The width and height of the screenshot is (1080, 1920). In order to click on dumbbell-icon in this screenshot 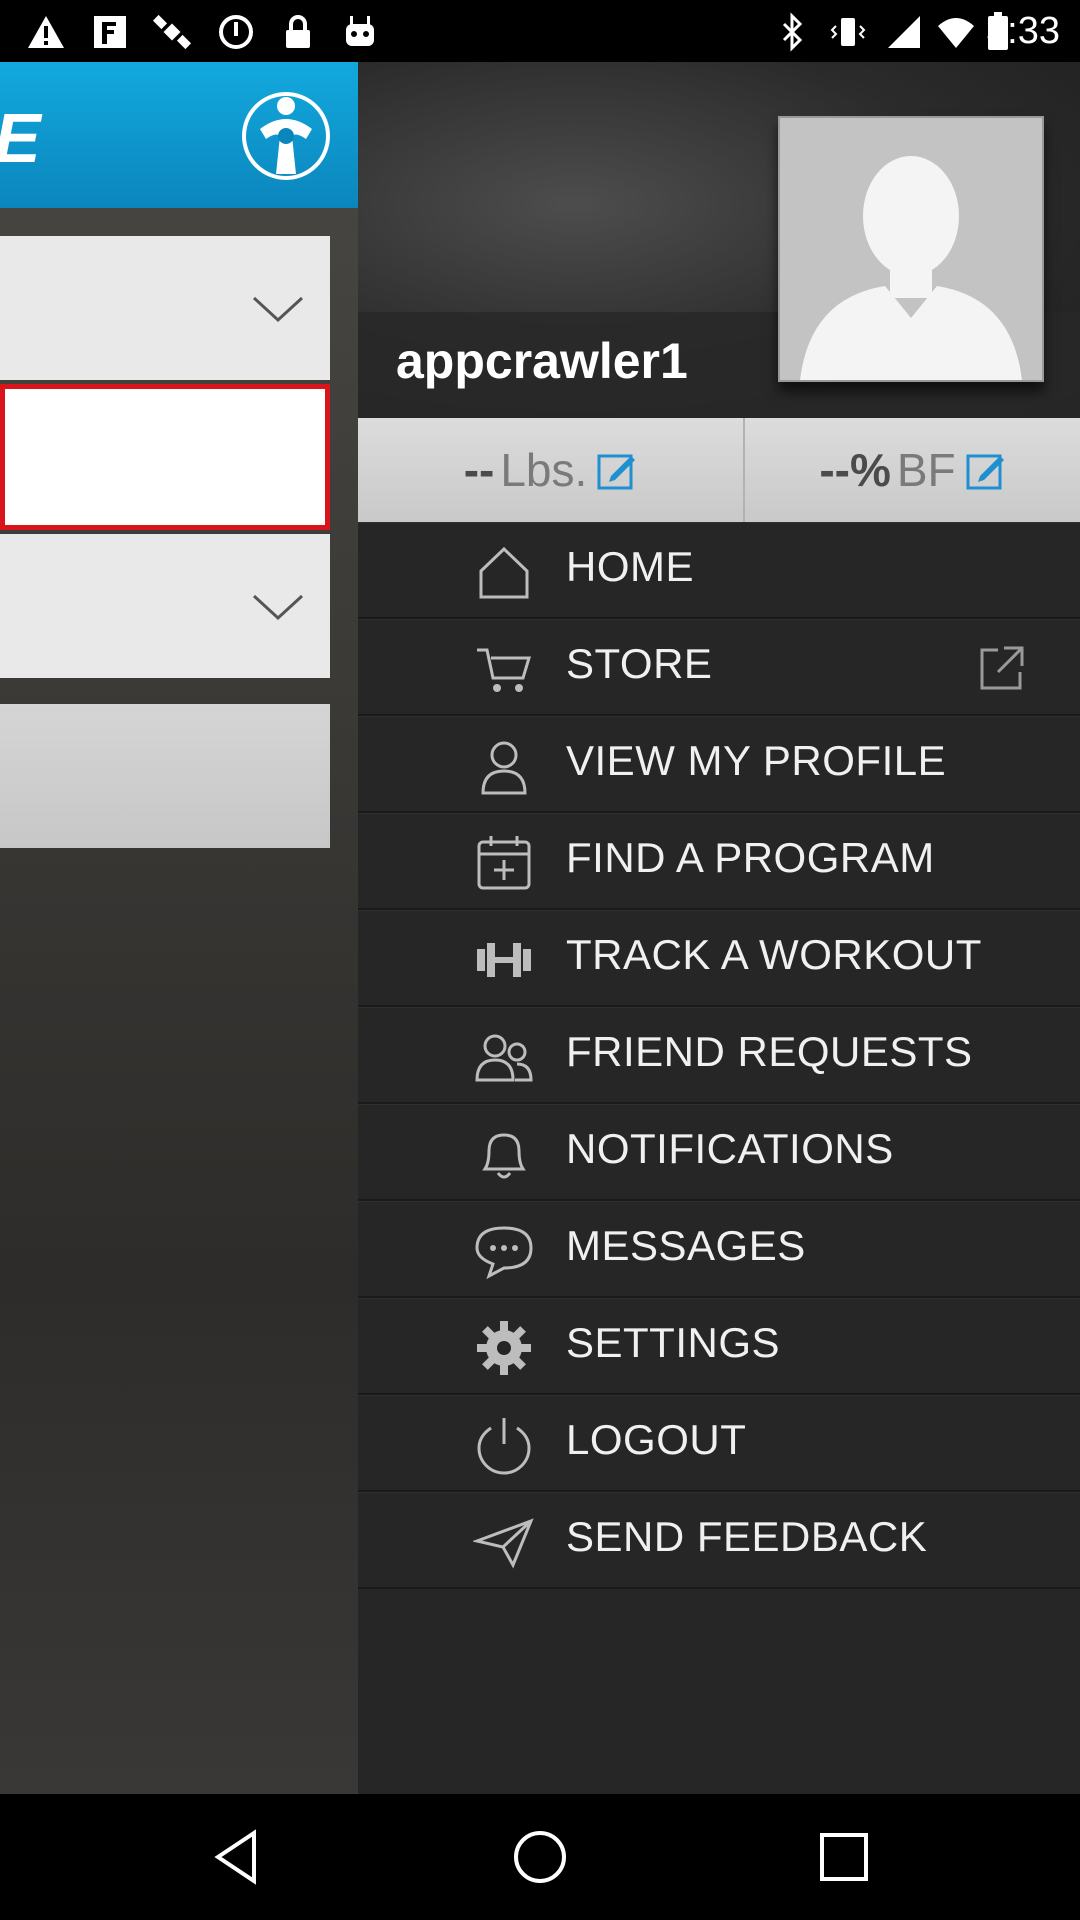, I will do `click(504, 960)`.